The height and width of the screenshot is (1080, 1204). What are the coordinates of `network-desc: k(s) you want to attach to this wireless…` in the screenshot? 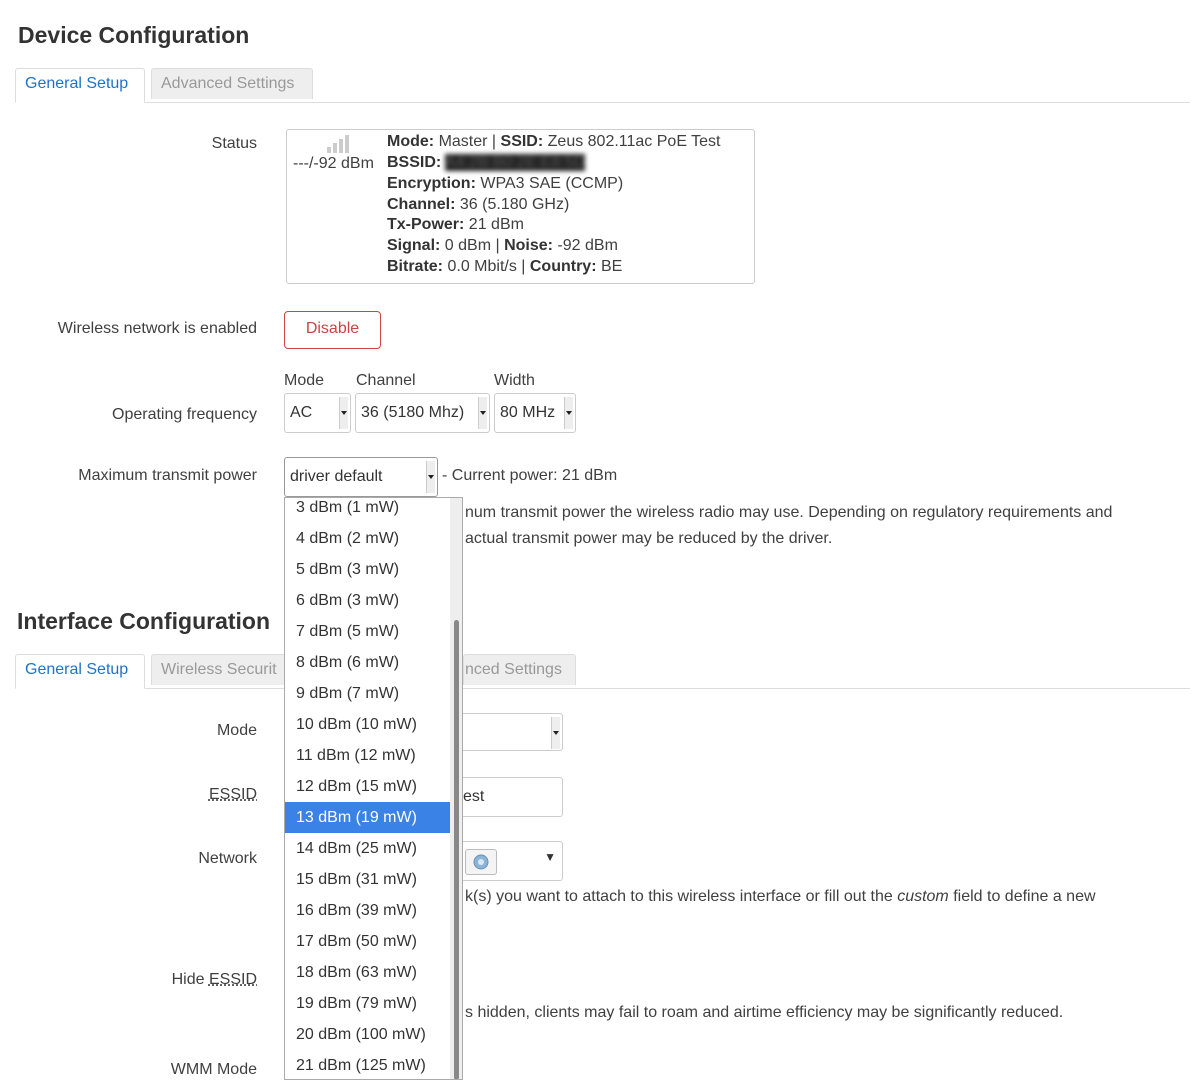 It's located at (780, 896).